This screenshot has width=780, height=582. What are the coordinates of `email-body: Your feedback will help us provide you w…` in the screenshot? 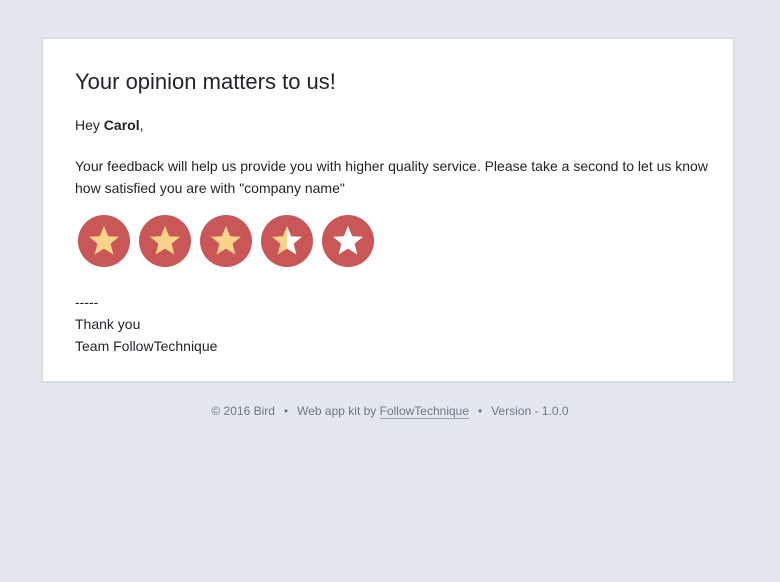 It's located at (391, 177).